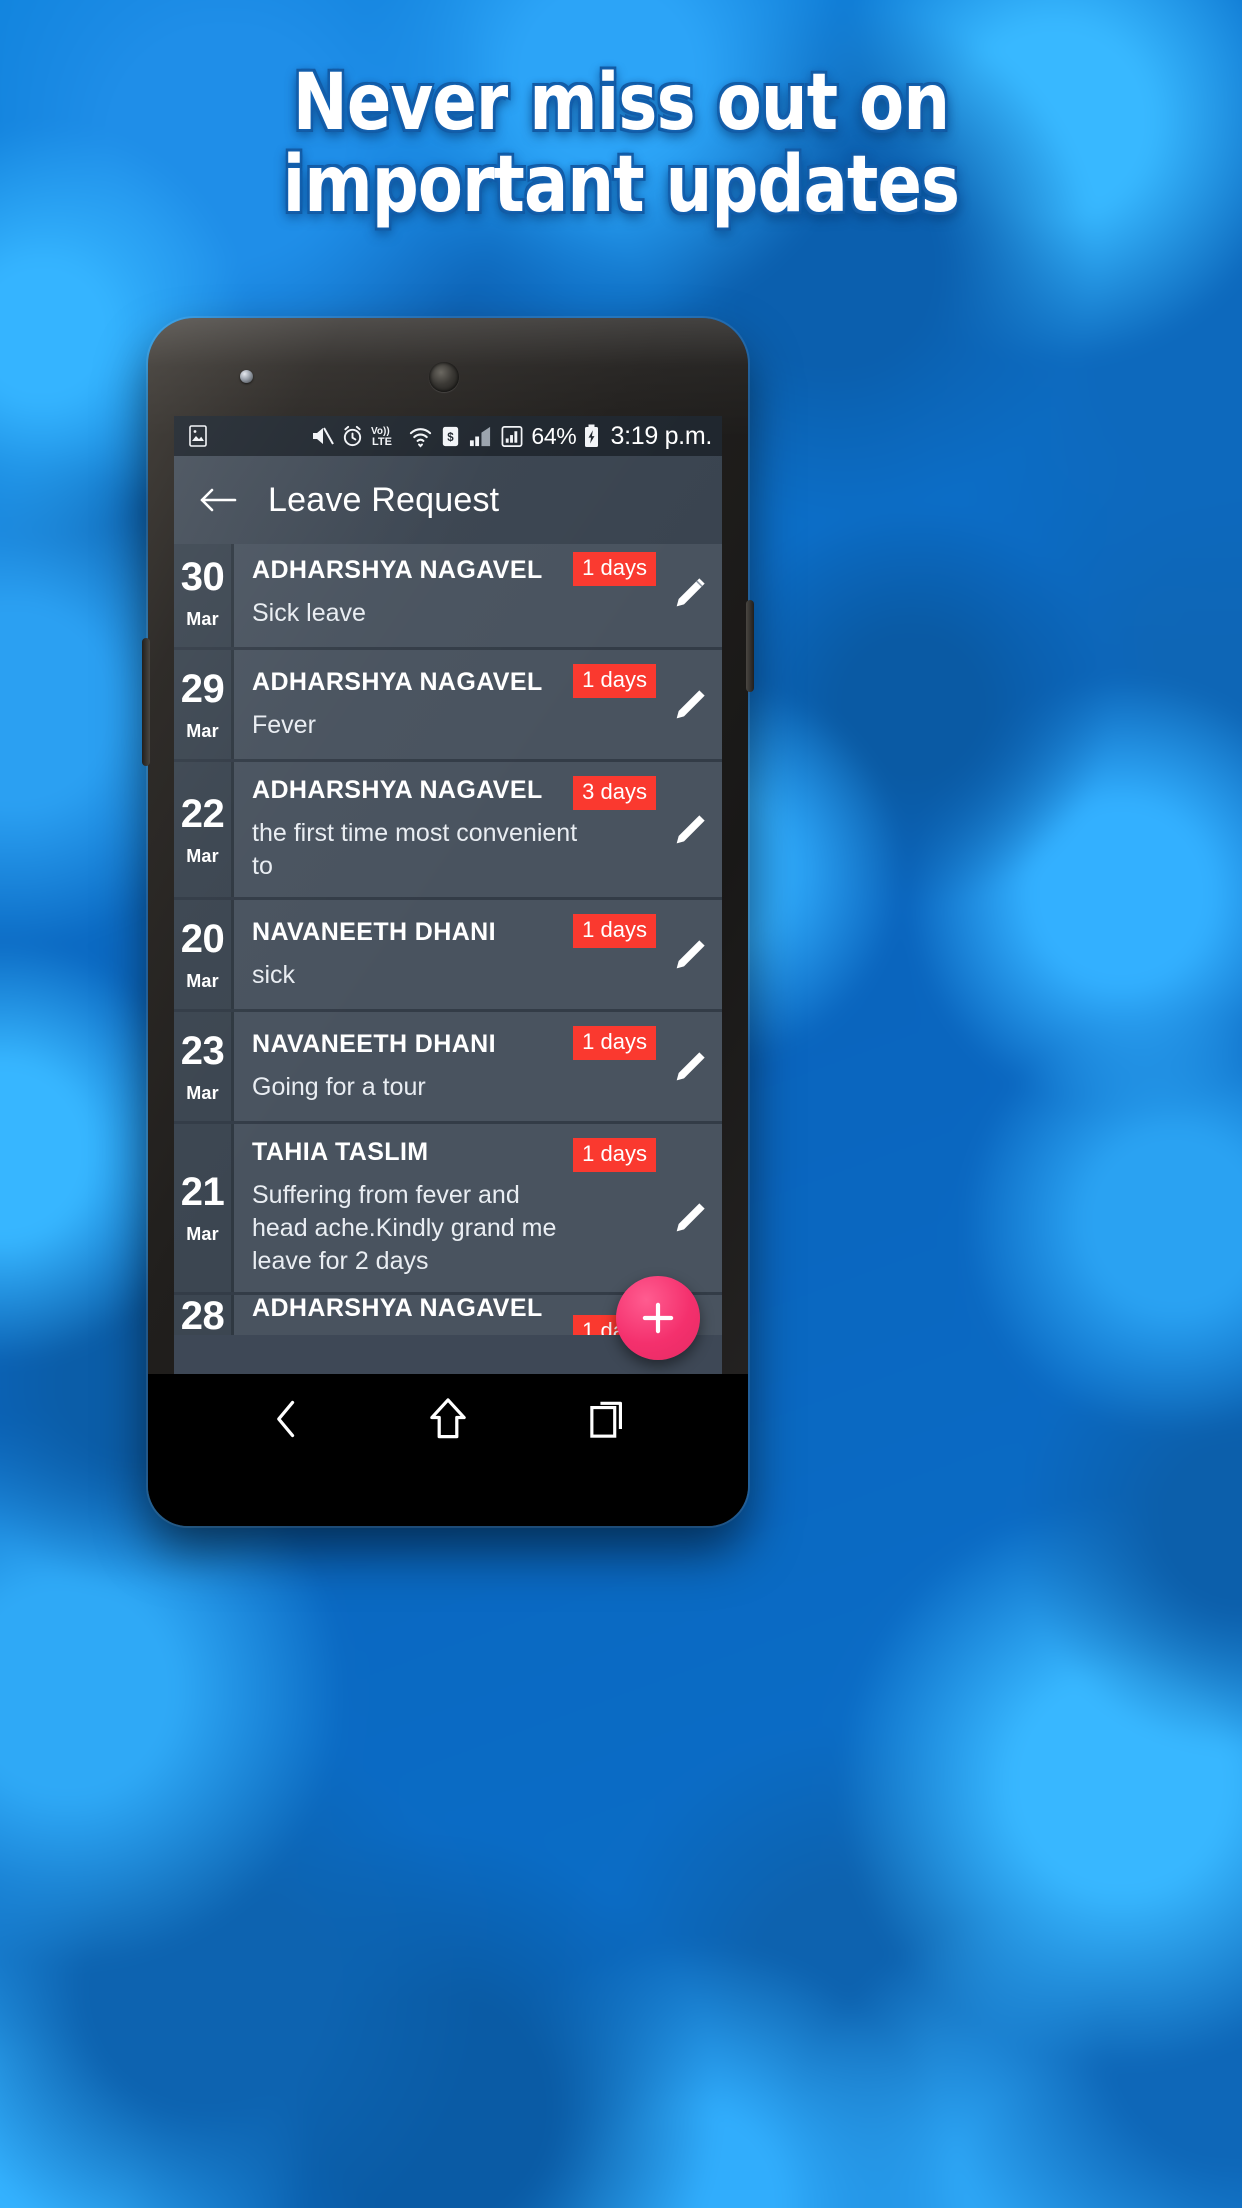 The width and height of the screenshot is (1242, 2208). I want to click on promo-headline-line-2: important updates, so click(621, 185).